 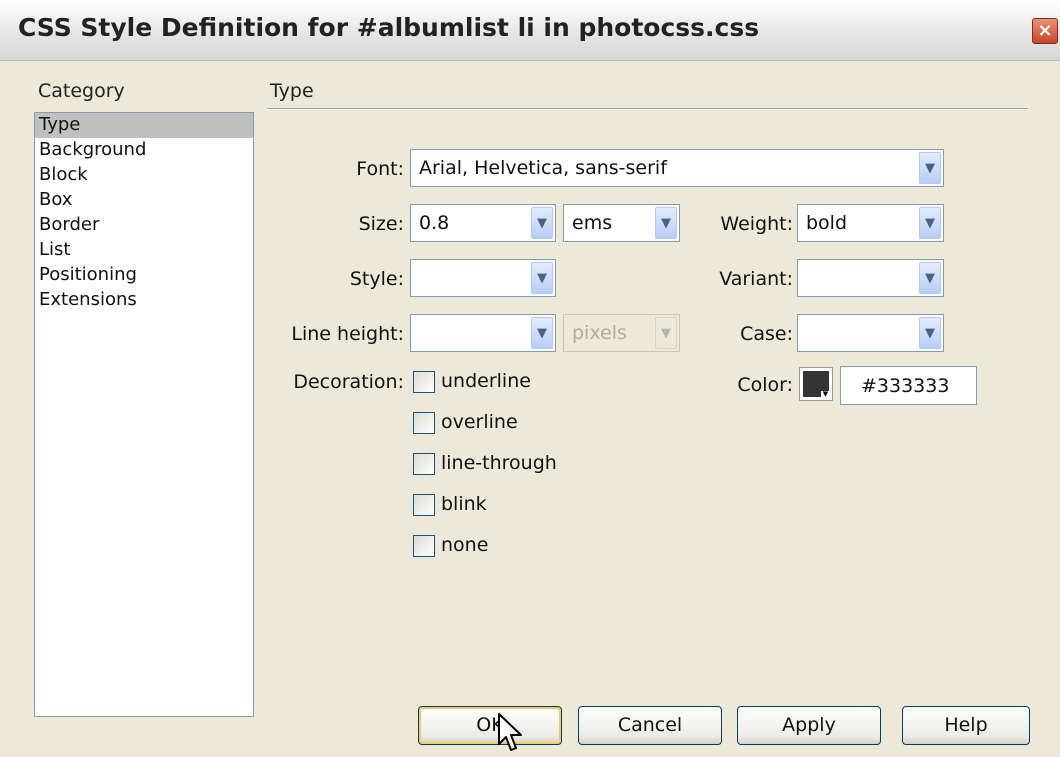 I want to click on variant-label: Variant:, so click(x=756, y=279).